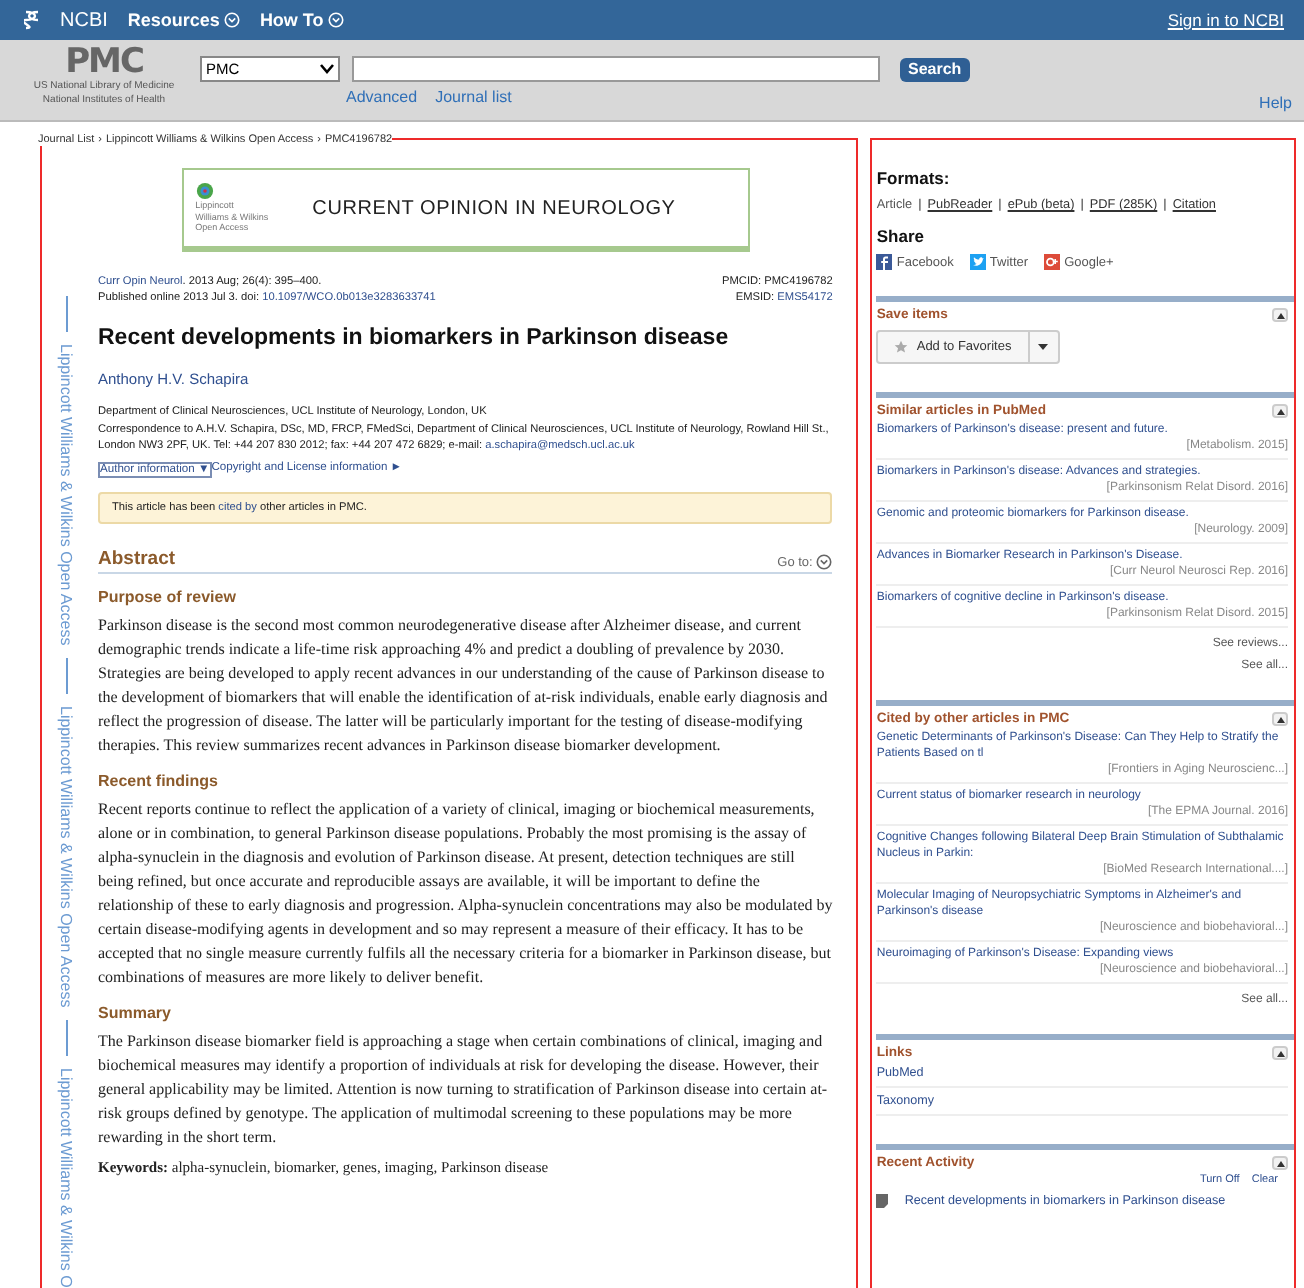  I want to click on section-heading: Summary, so click(135, 1013).